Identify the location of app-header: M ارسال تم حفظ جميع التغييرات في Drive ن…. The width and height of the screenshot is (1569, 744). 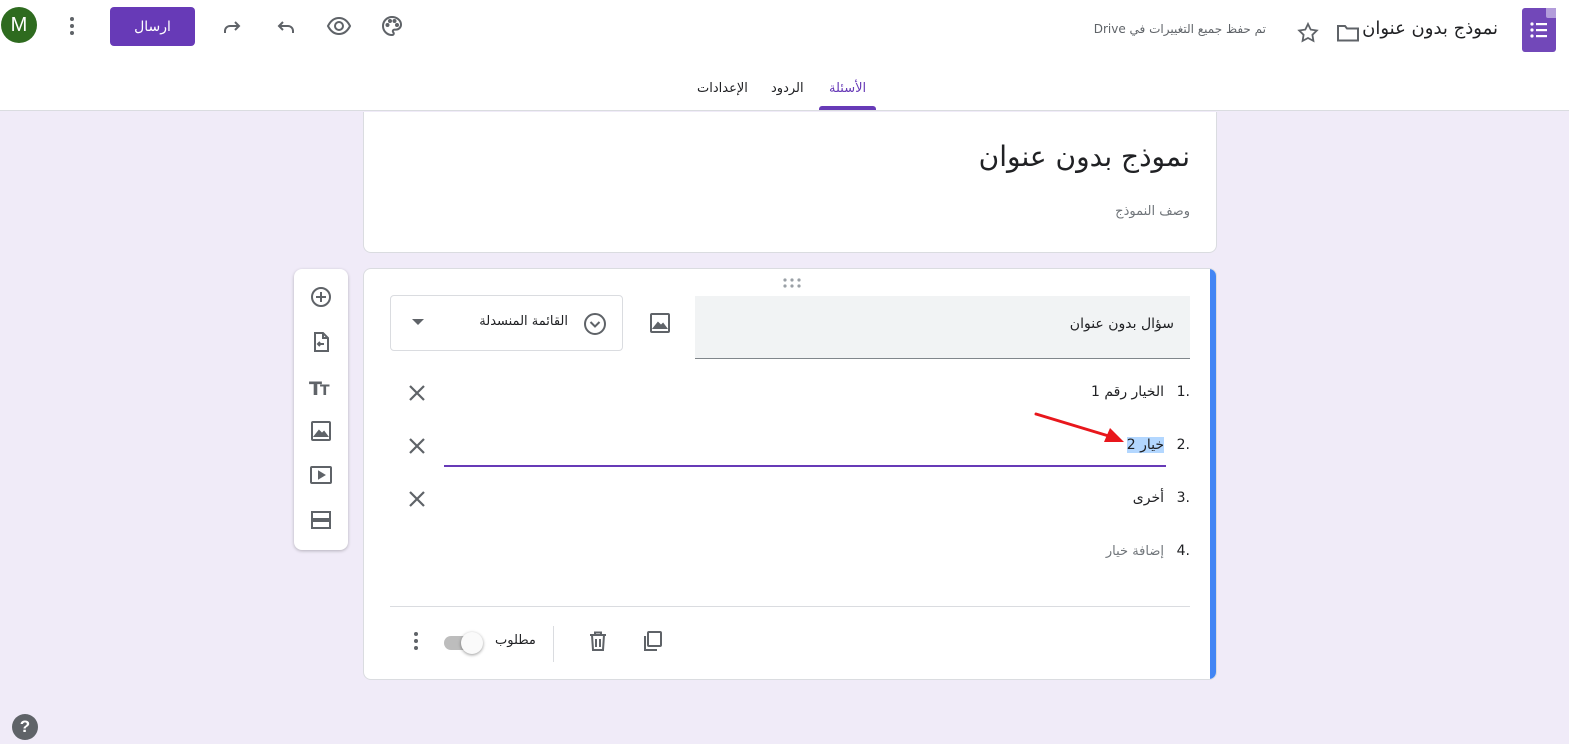
(784, 55).